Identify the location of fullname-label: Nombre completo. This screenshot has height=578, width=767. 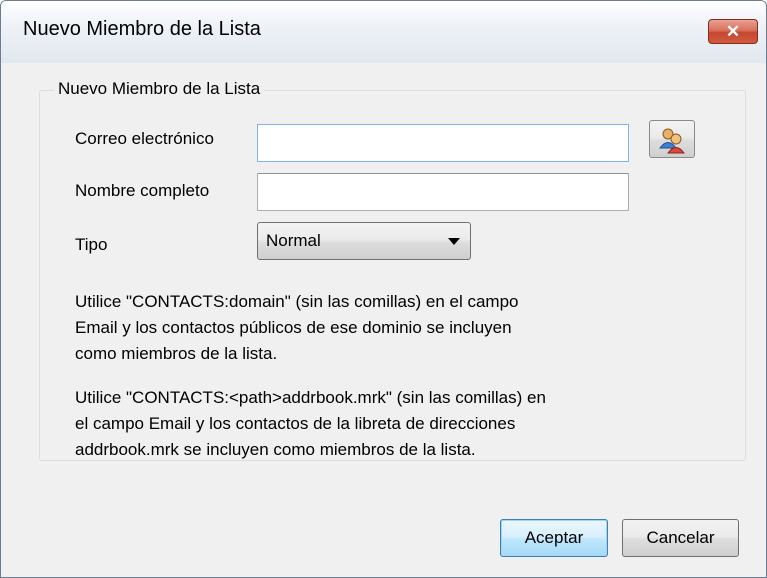
(142, 190).